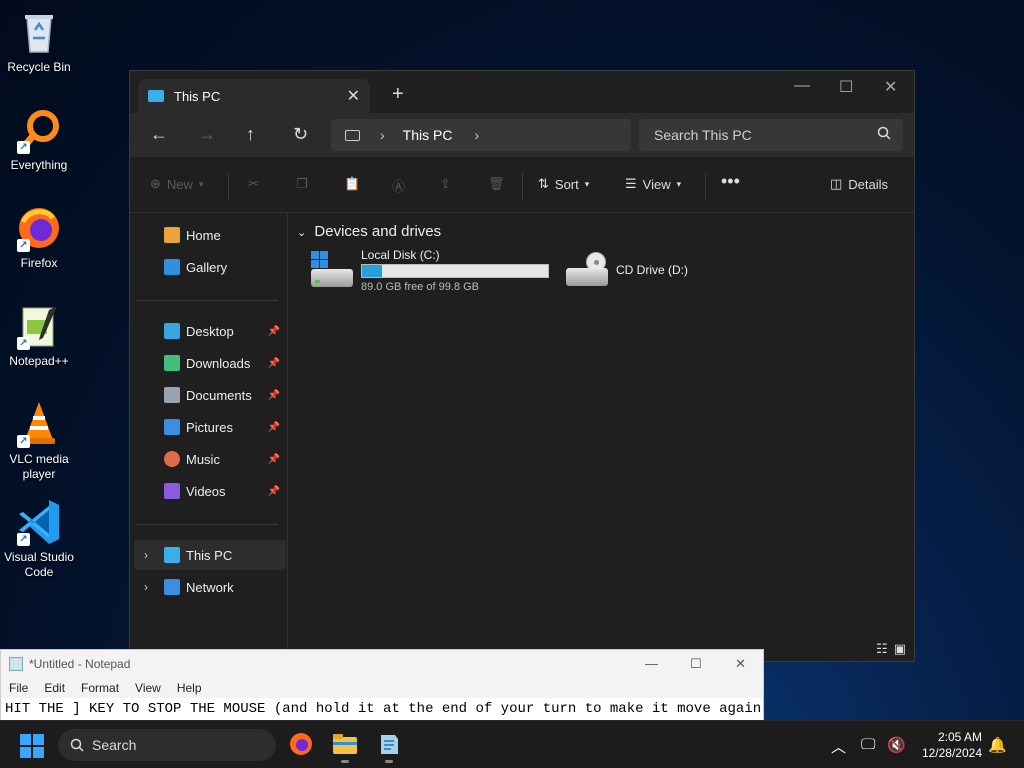 This screenshot has height=768, width=1024. What do you see at coordinates (429, 270) in the screenshot?
I see `drive-local-disk-c: Local Disk (C:) 89.0 GB free of 99.8 GB` at bounding box center [429, 270].